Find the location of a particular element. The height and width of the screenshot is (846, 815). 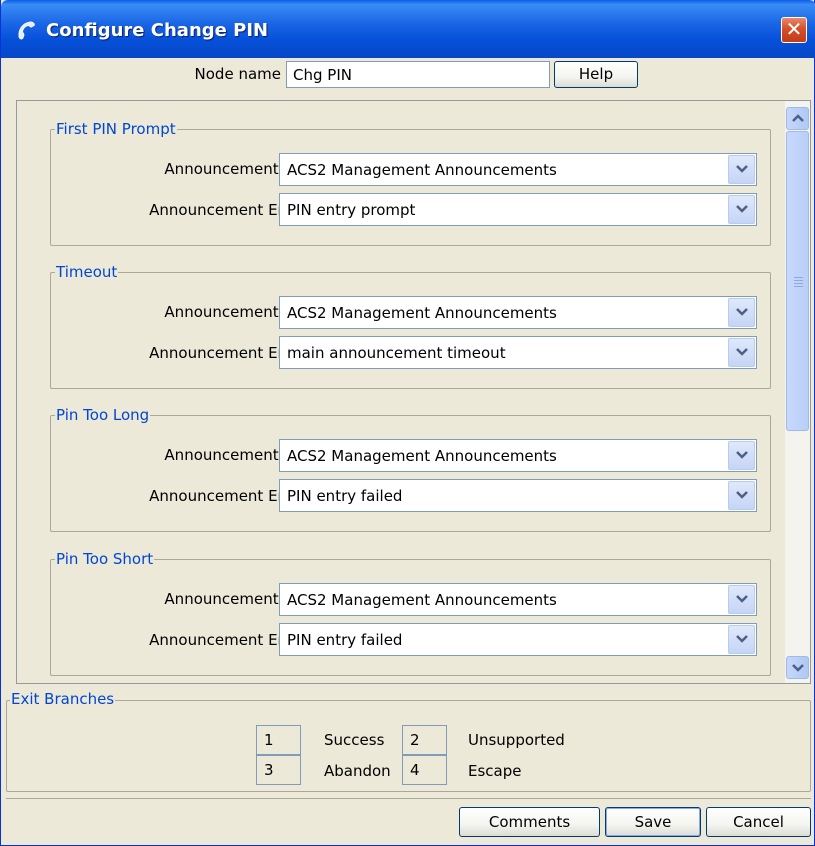

footer-divider is located at coordinates (408, 798).